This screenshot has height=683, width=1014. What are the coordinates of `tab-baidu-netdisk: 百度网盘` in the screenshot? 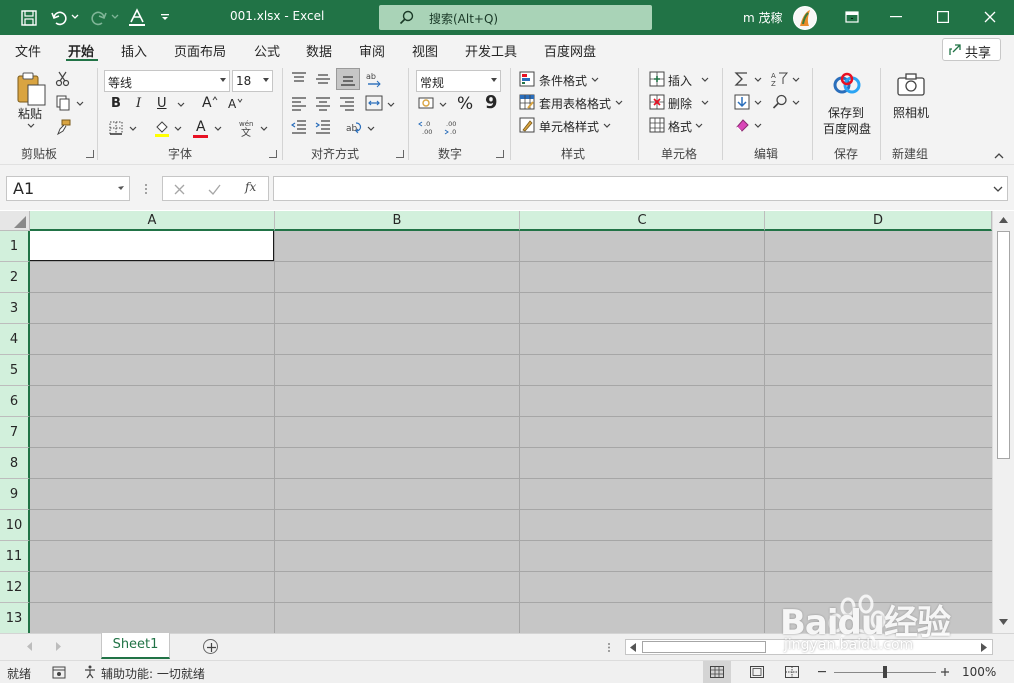 It's located at (570, 50).